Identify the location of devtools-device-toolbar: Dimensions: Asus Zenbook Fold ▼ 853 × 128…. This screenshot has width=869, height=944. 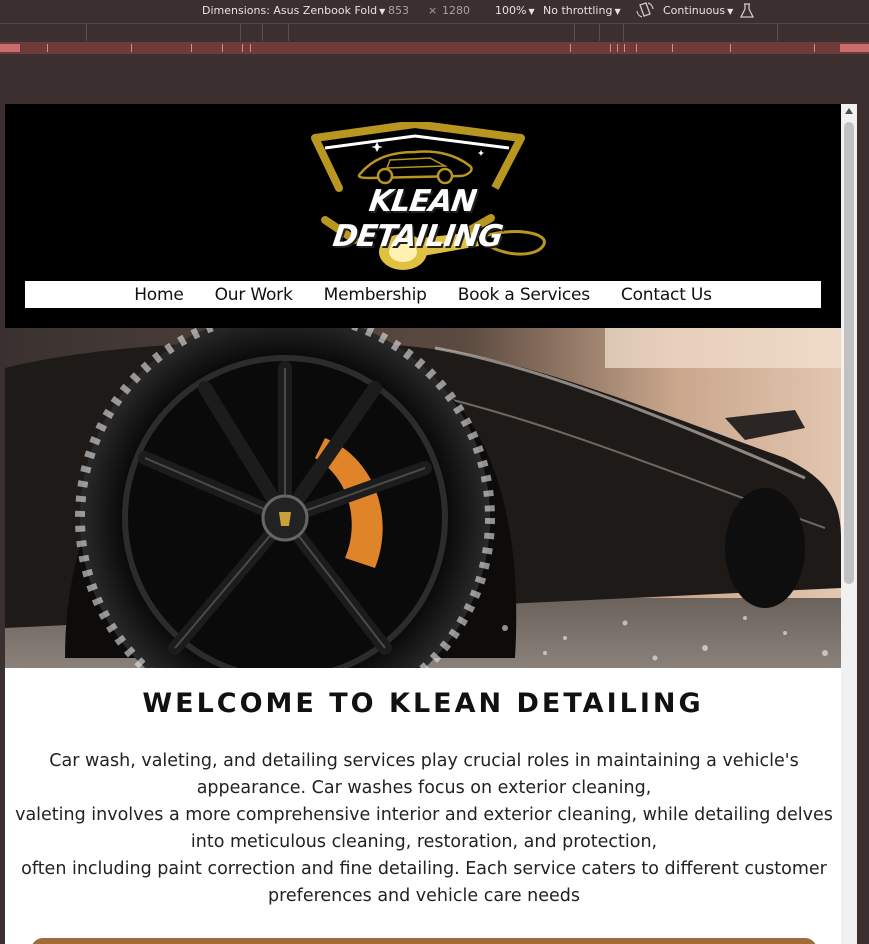
(434, 11).